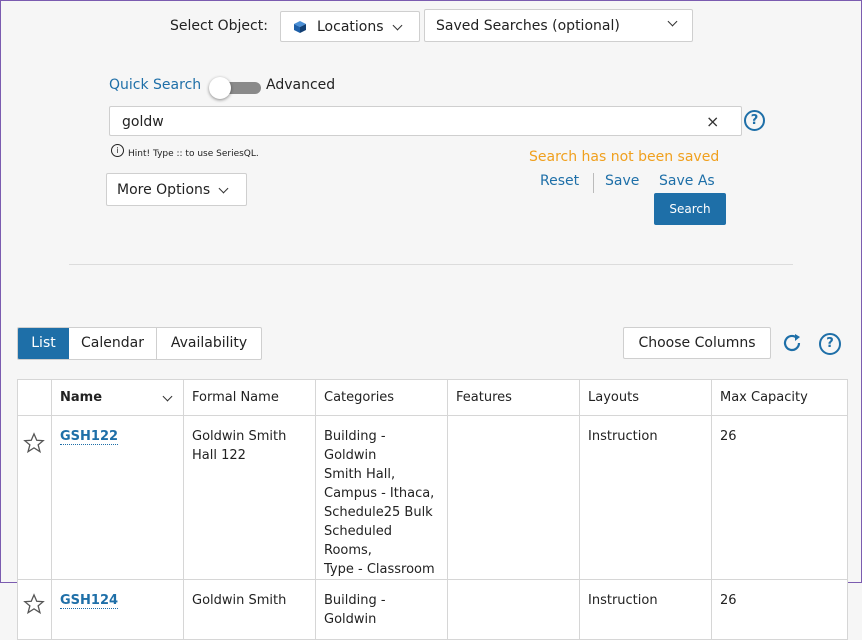 The image size is (862, 640). What do you see at coordinates (89, 437) in the screenshot?
I see `location-link: GSH122` at bounding box center [89, 437].